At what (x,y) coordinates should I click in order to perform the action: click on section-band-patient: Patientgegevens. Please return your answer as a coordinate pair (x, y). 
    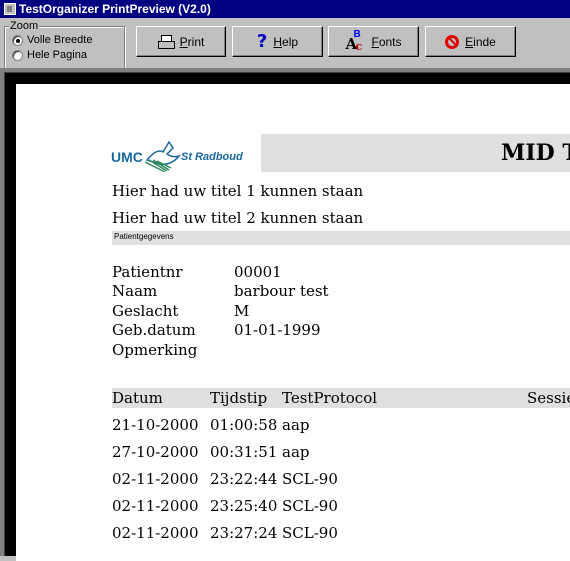
    Looking at the image, I should click on (341, 238).